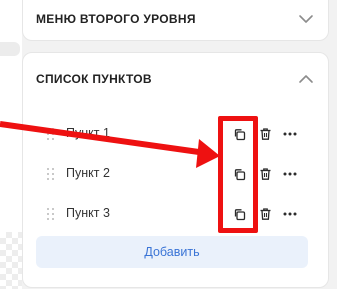 The height and width of the screenshot is (289, 337). What do you see at coordinates (238, 174) in the screenshot?
I see `annotation-highlight-box` at bounding box center [238, 174].